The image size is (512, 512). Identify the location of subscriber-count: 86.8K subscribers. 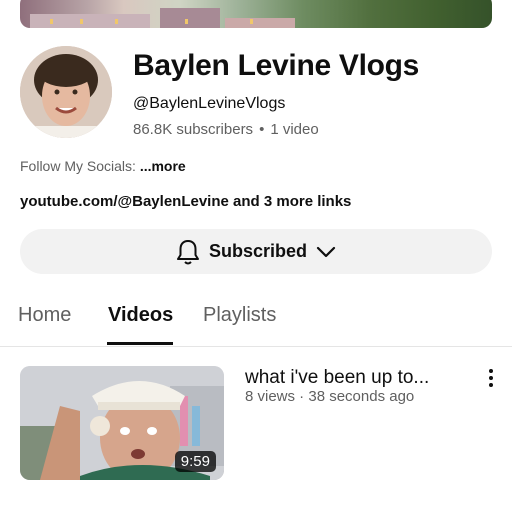
(193, 129).